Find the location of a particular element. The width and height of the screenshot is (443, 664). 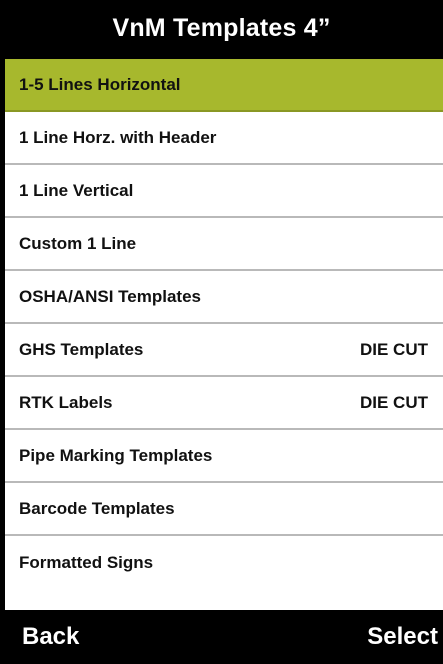

menu-item-label: RTK Labels is located at coordinates (66, 402).